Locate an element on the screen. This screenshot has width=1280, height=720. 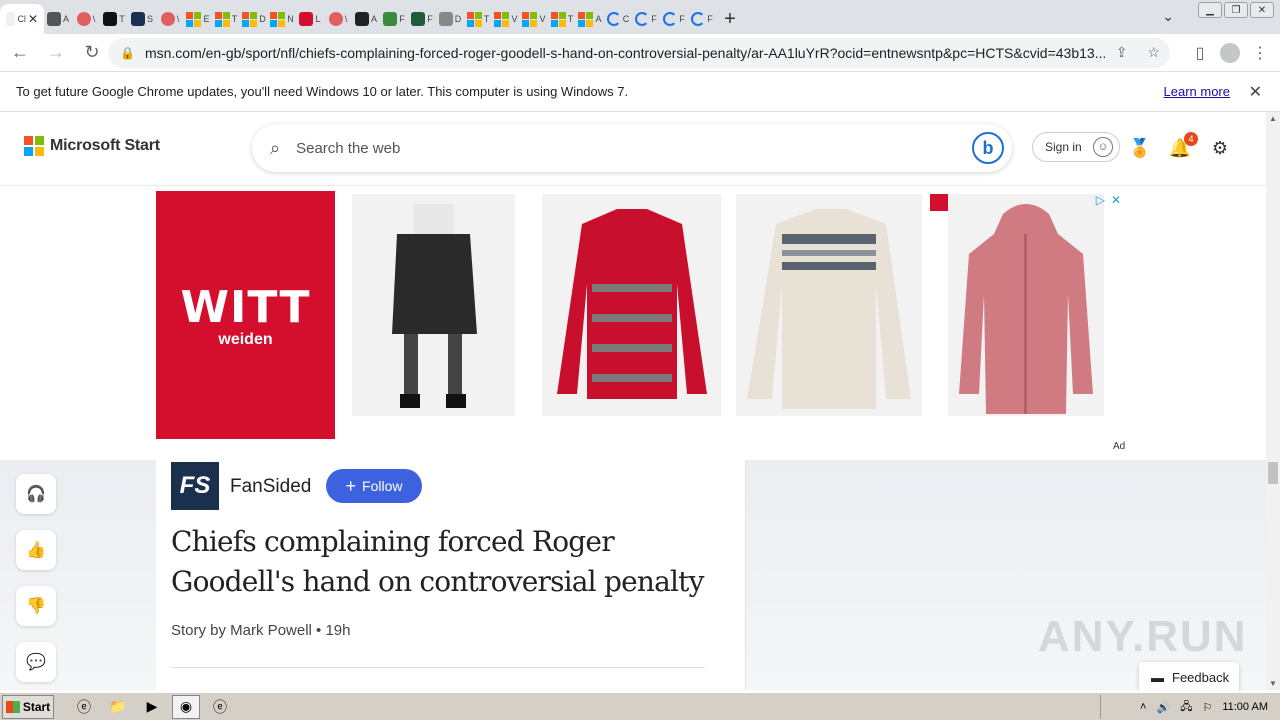
back-icon: ← is located at coordinates (20, 53).